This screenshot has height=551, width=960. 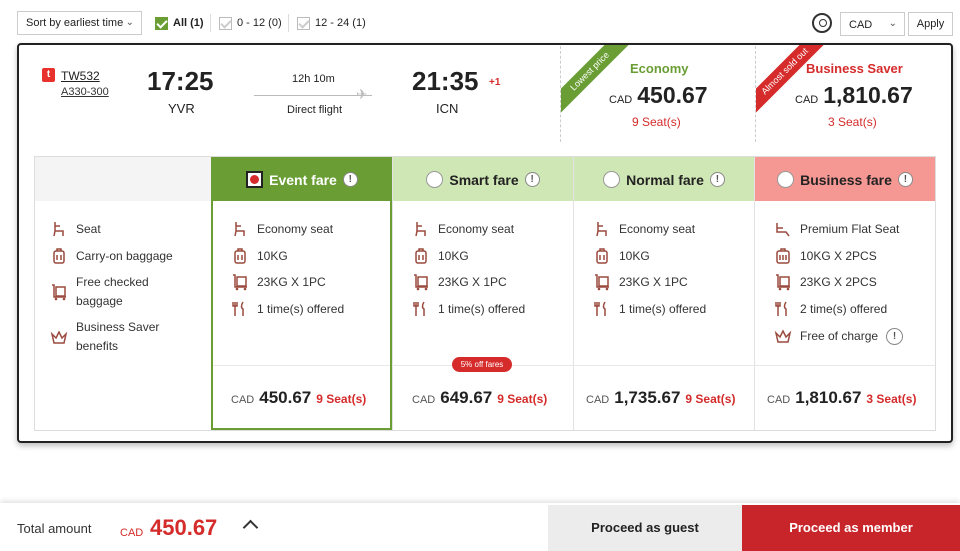 I want to click on flight-number-link: TW532, so click(x=80, y=76).